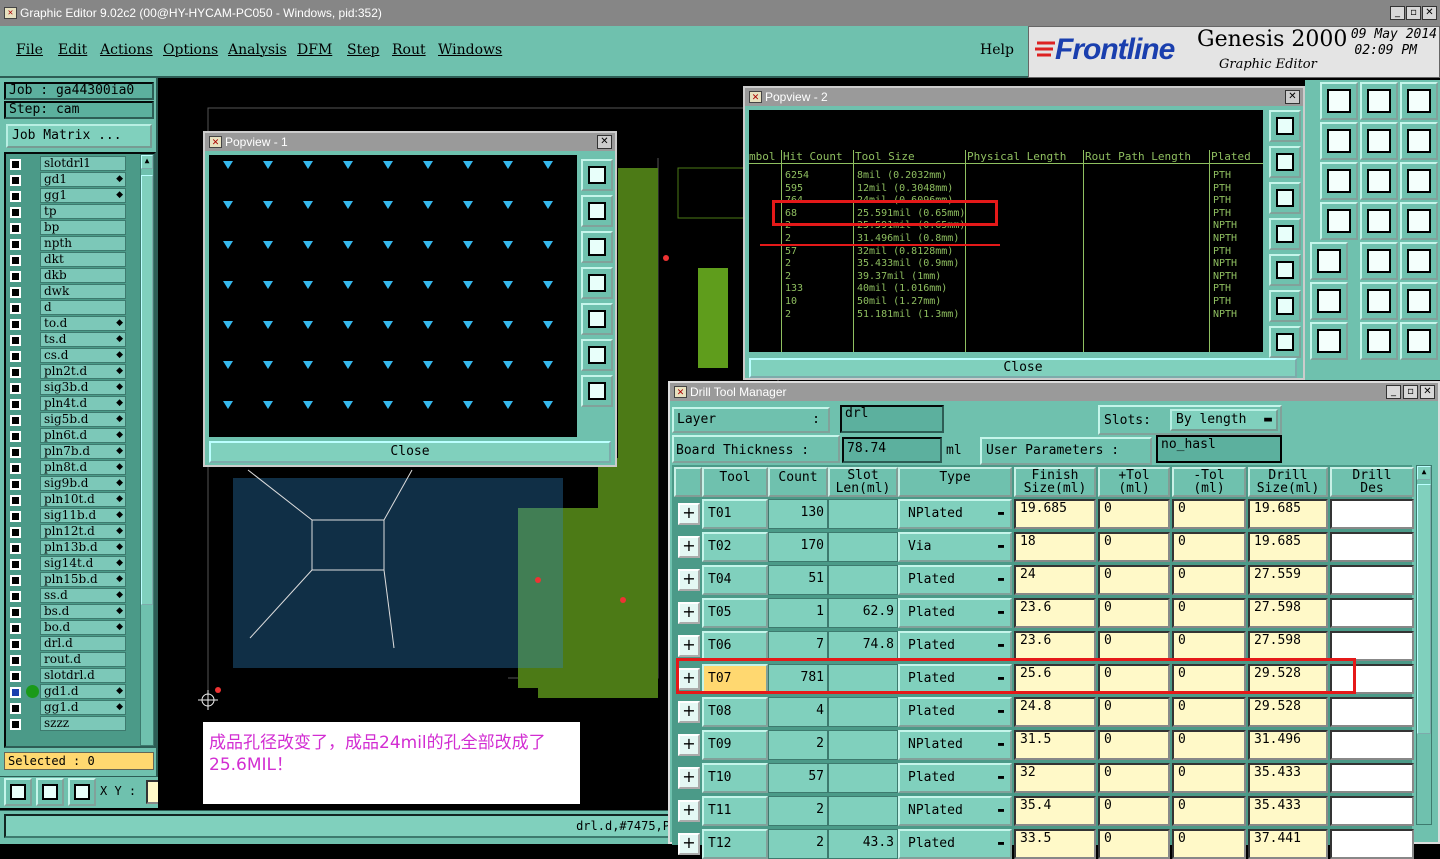 Image resolution: width=1440 pixels, height=859 pixels. Describe the element at coordinates (1397, 13) in the screenshot. I see `minimize-button: _` at that location.